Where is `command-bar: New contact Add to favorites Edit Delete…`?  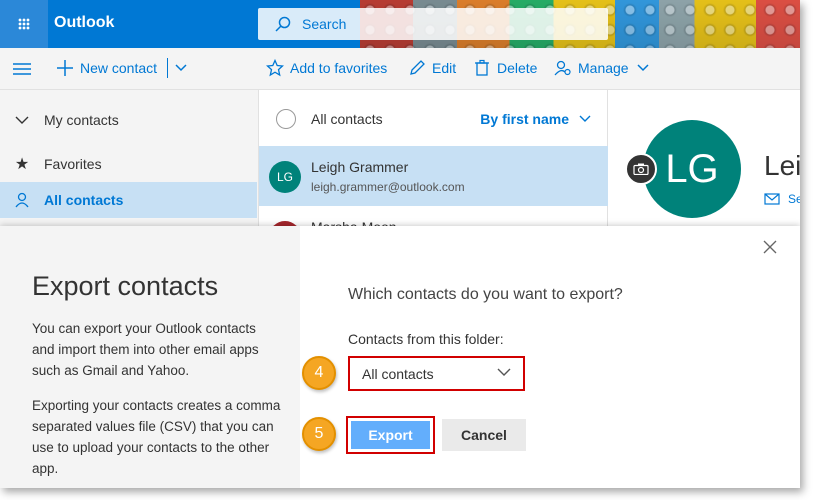 command-bar: New contact Add to favorites Edit Delete… is located at coordinates (400, 69).